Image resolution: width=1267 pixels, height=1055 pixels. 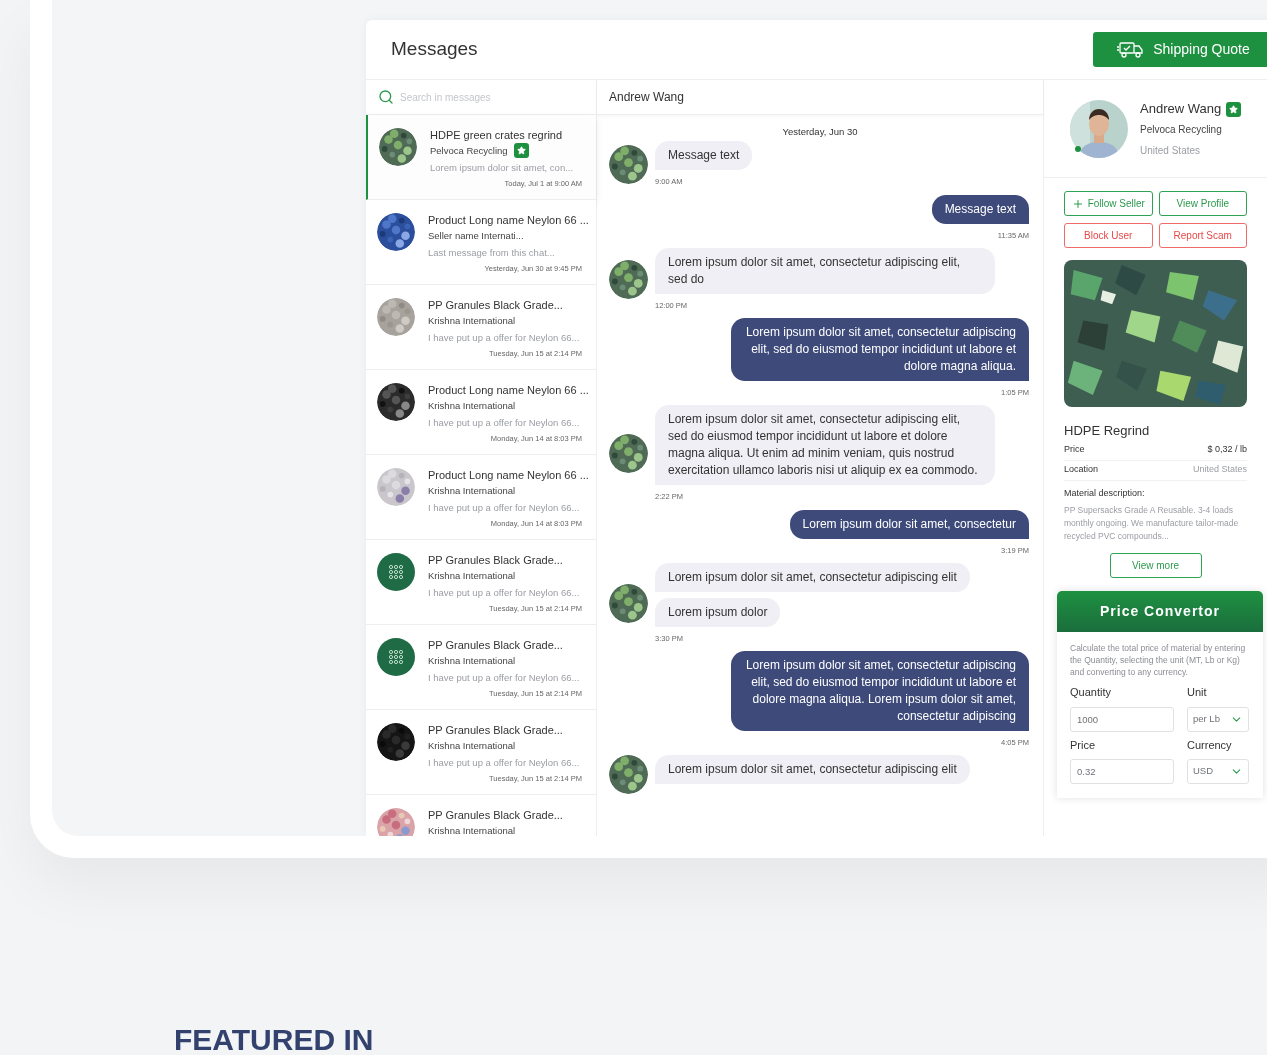 I want to click on field-label: Price, so click(x=1083, y=745).